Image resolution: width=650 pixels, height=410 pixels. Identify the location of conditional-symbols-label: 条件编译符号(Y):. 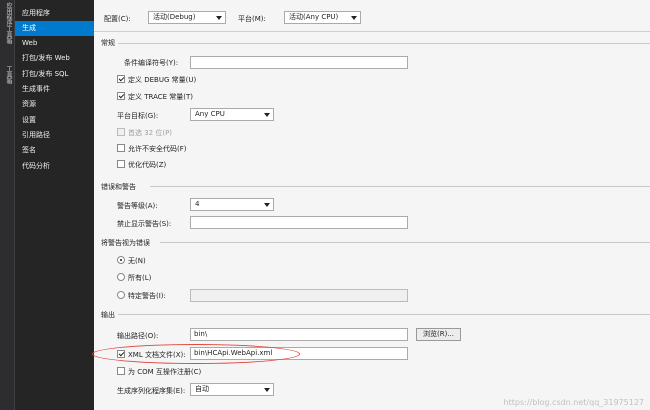
(151, 63).